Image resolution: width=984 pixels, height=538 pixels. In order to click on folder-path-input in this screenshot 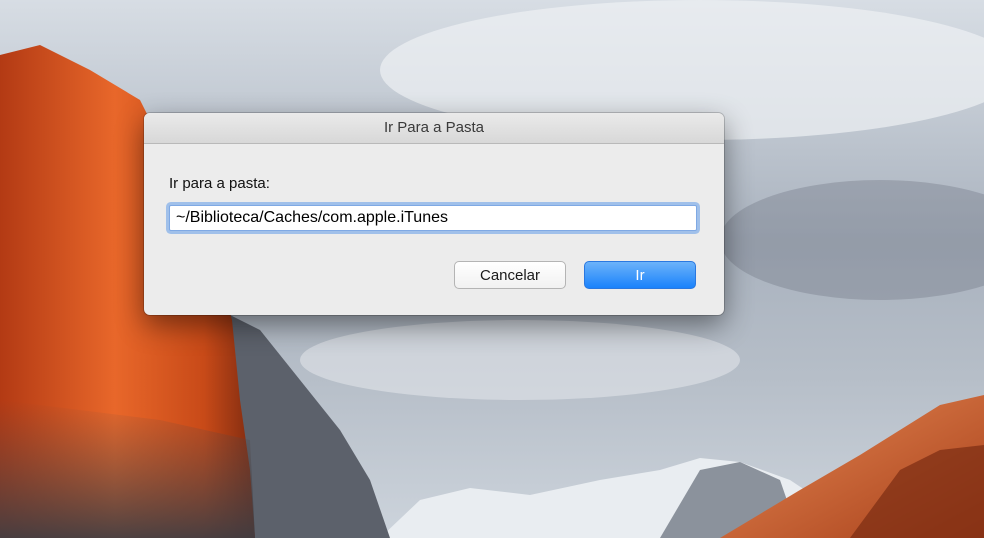, I will do `click(433, 218)`.